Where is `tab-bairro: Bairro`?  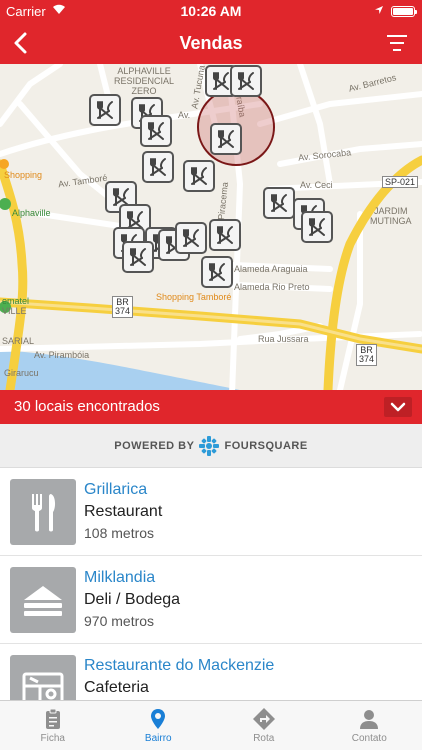 tab-bairro: Bairro is located at coordinates (159, 725).